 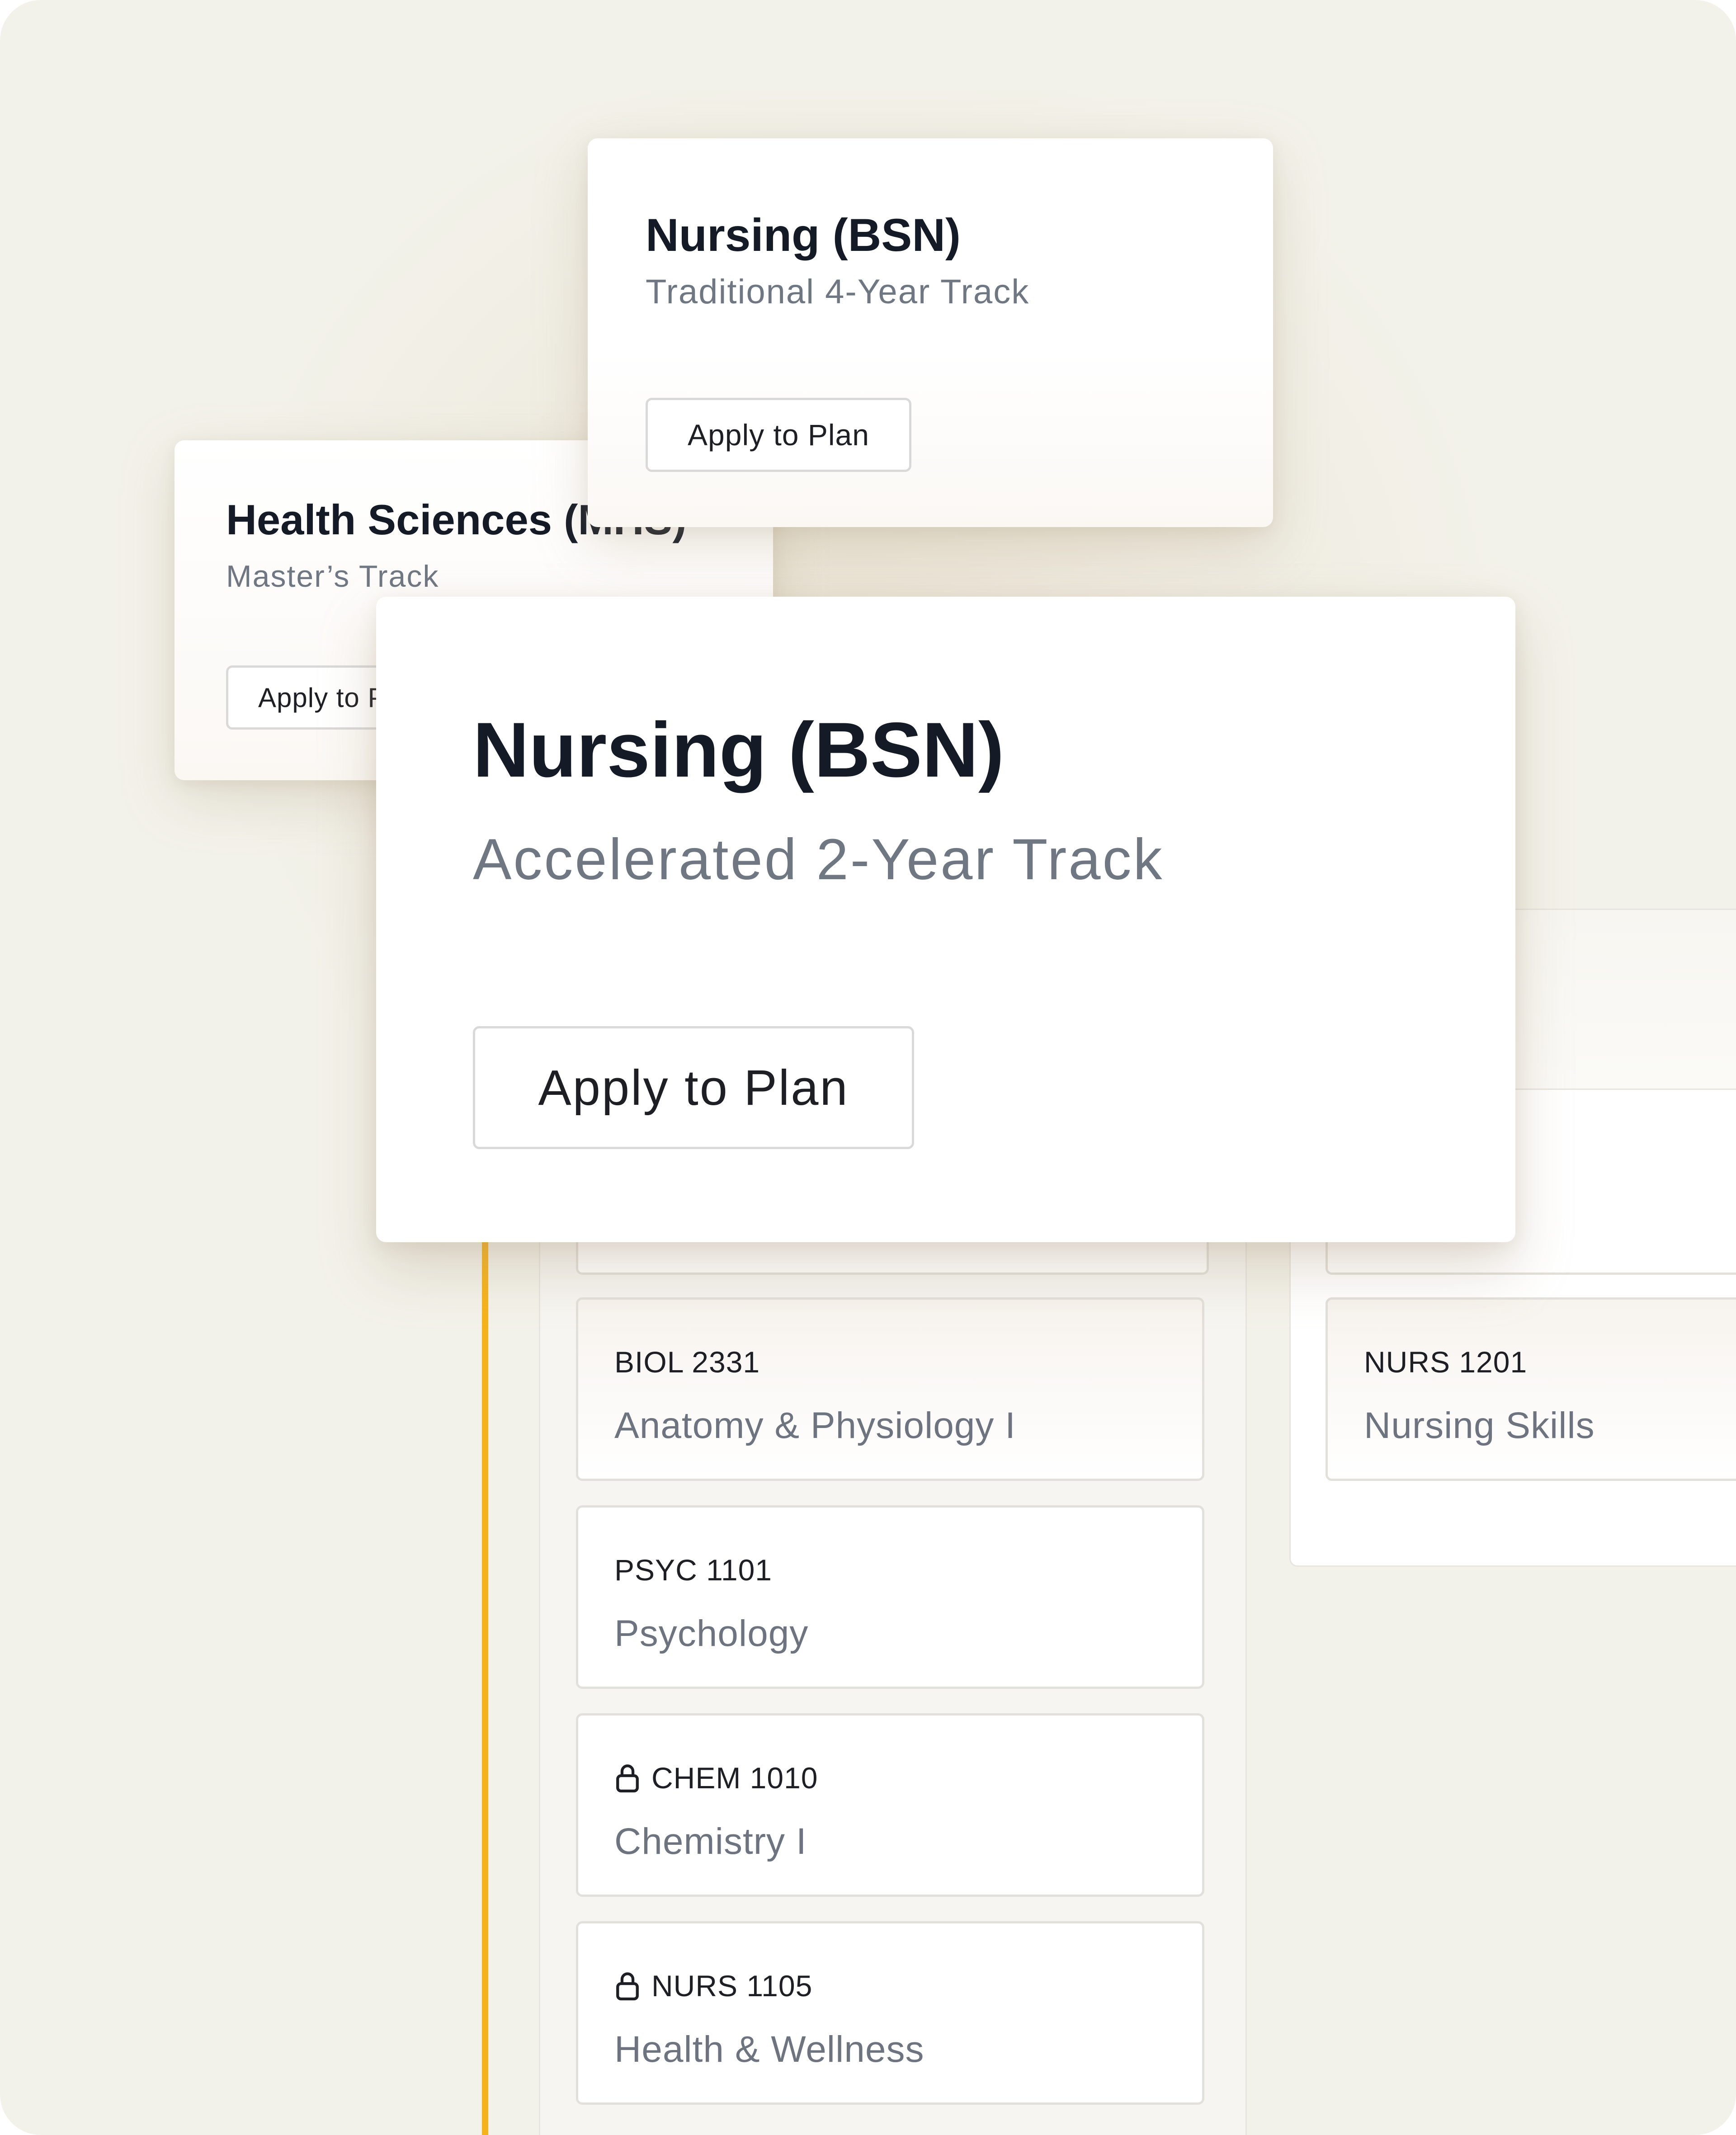 I want to click on course-code: CHEM 1010, so click(x=735, y=1778).